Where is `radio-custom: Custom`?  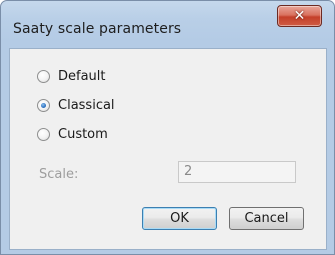 radio-custom: Custom is located at coordinates (72, 134).